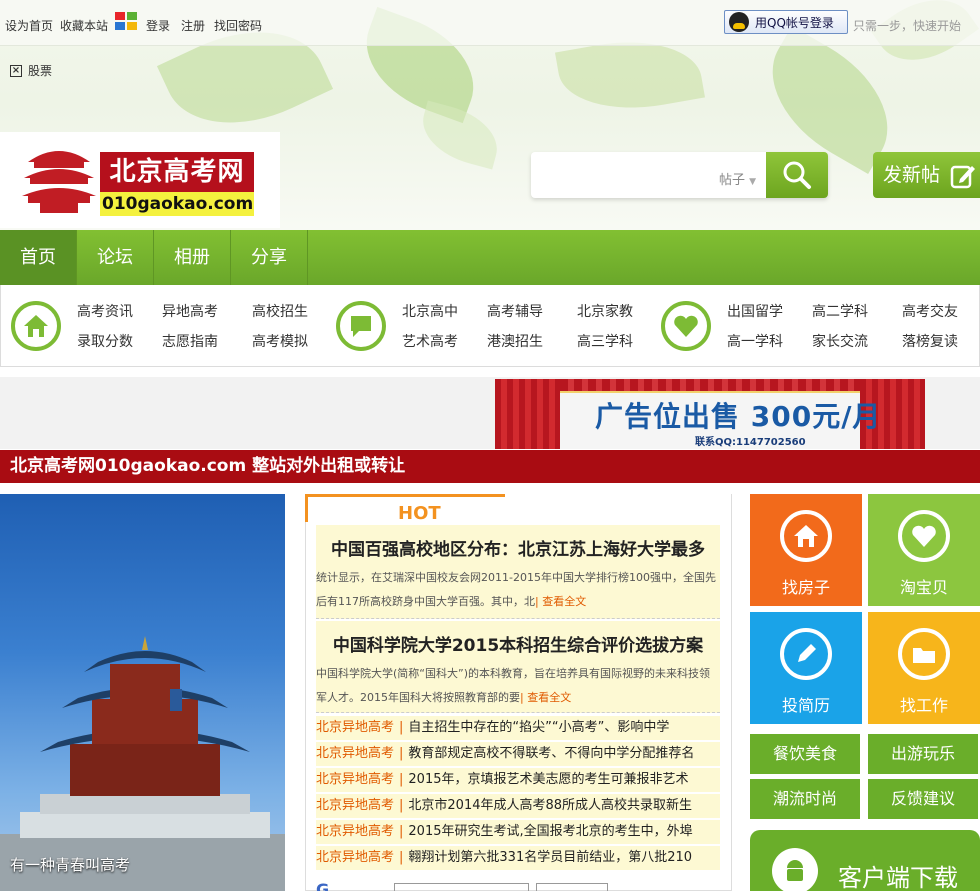 The image size is (980, 891). I want to click on search-icon, so click(797, 175).